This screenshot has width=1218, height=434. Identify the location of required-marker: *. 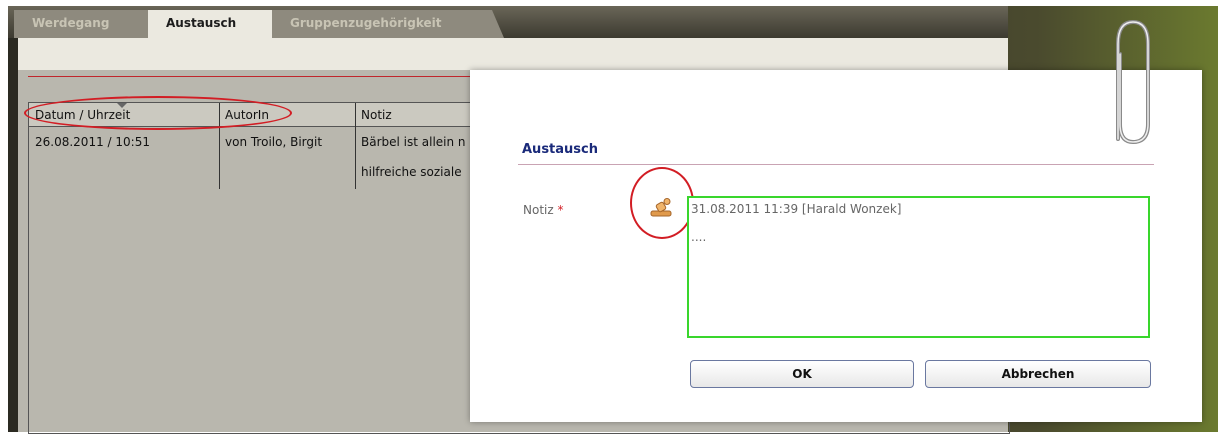
(560, 210).